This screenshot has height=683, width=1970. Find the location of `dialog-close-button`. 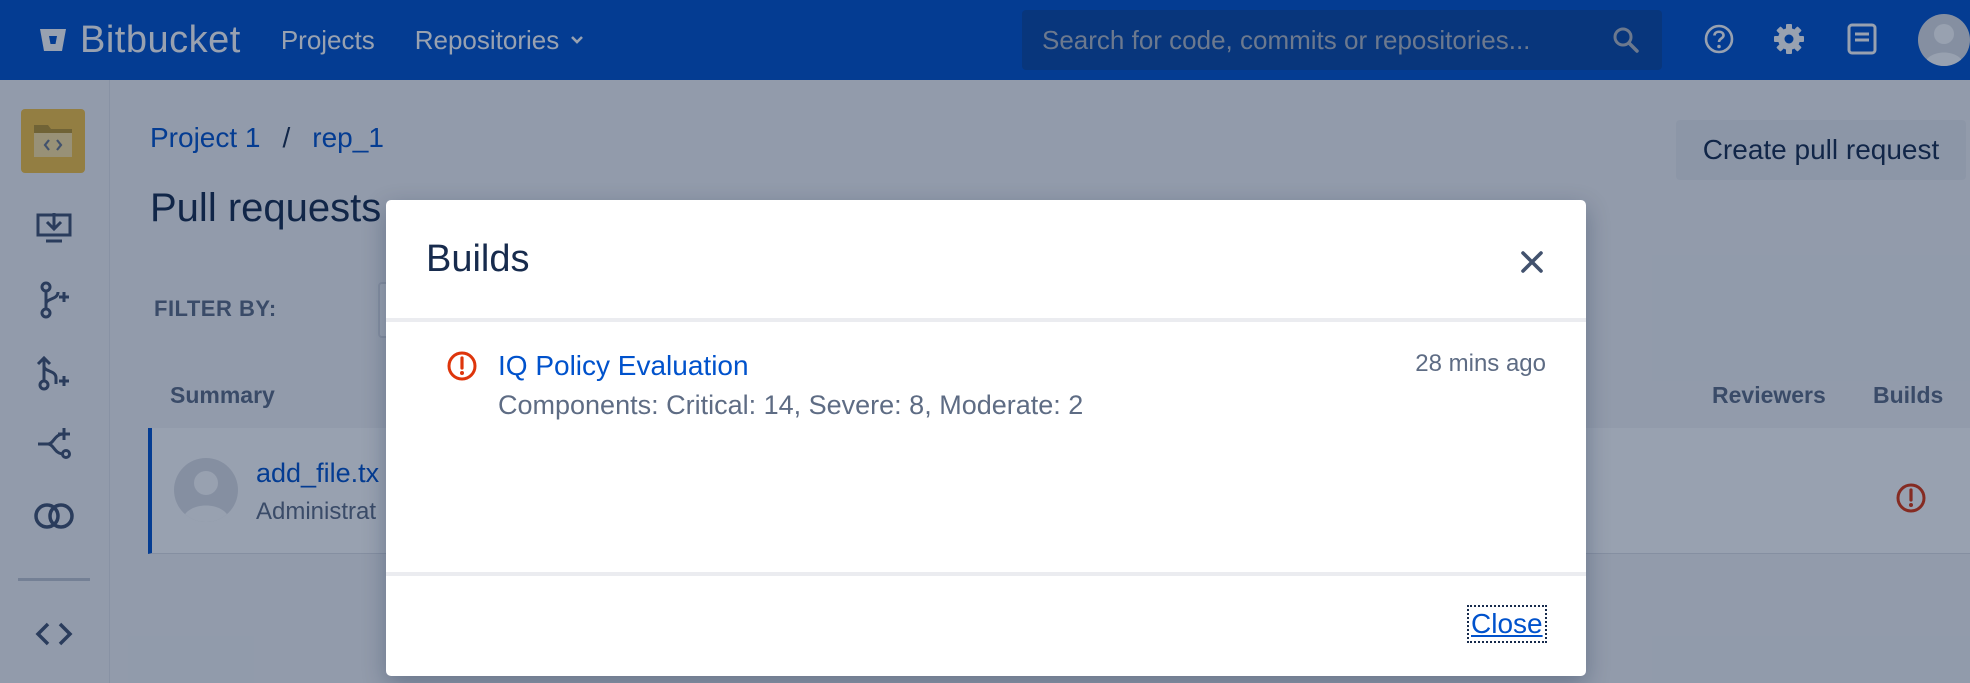

dialog-close-button is located at coordinates (1532, 262).